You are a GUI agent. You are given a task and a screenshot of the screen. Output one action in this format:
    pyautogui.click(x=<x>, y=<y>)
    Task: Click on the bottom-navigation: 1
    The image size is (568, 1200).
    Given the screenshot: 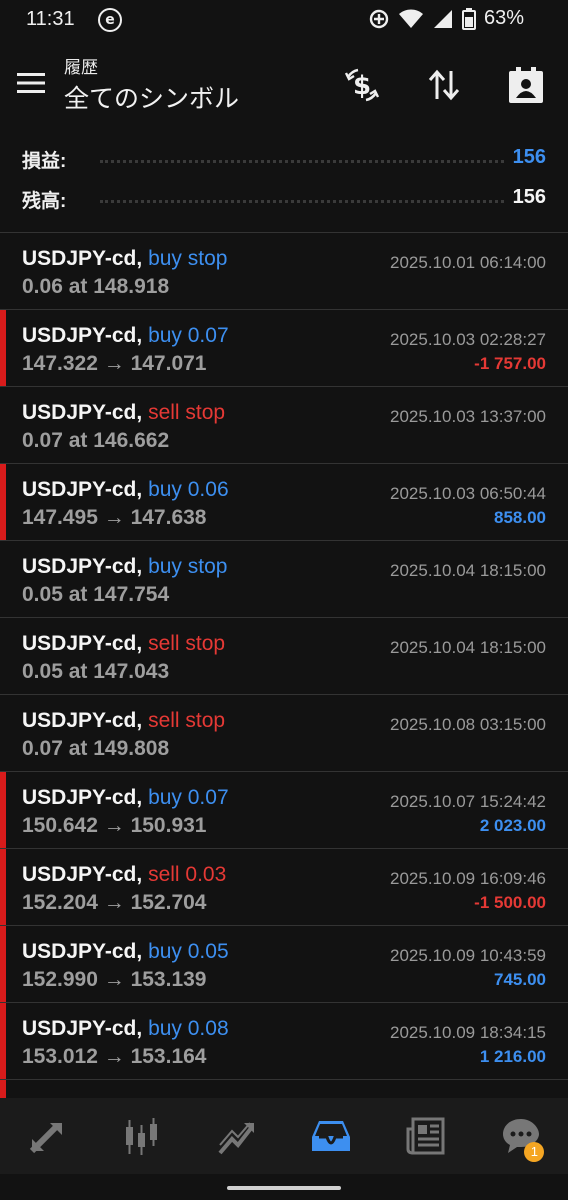 What is the action you would take?
    pyautogui.click(x=284, y=1136)
    